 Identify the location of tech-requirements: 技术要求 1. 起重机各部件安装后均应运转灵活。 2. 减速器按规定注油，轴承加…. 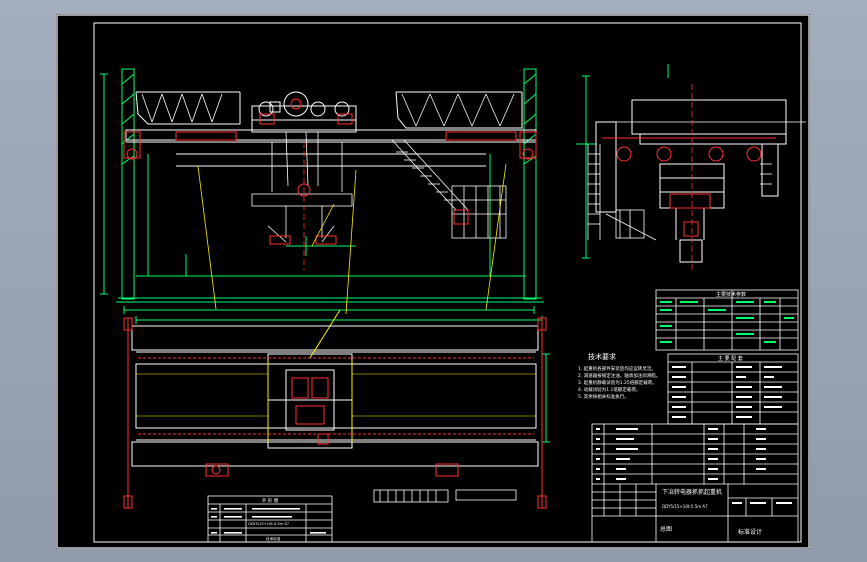
(619, 376).